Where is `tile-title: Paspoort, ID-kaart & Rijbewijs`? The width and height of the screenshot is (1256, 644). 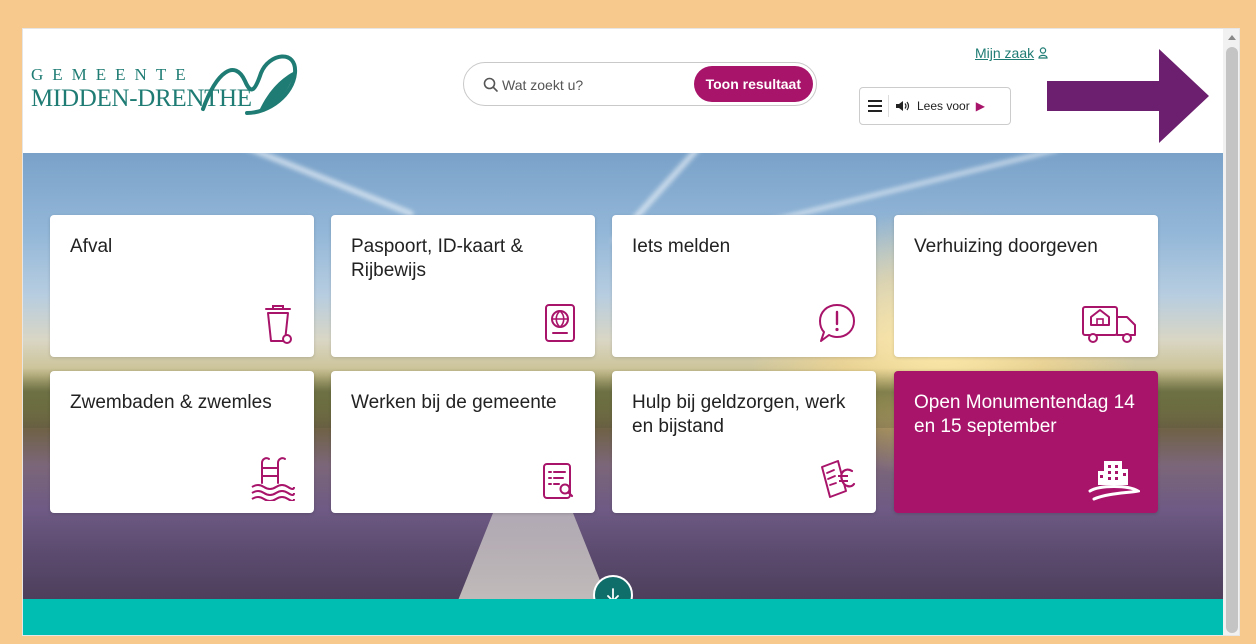 tile-title: Paspoort, ID-kaart & Rijbewijs is located at coordinates (437, 258).